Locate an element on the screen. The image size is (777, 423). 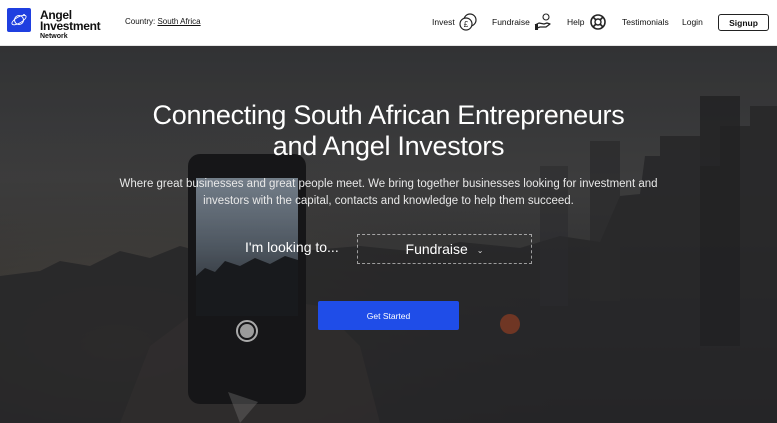
signup-button: Signup is located at coordinates (743, 22).